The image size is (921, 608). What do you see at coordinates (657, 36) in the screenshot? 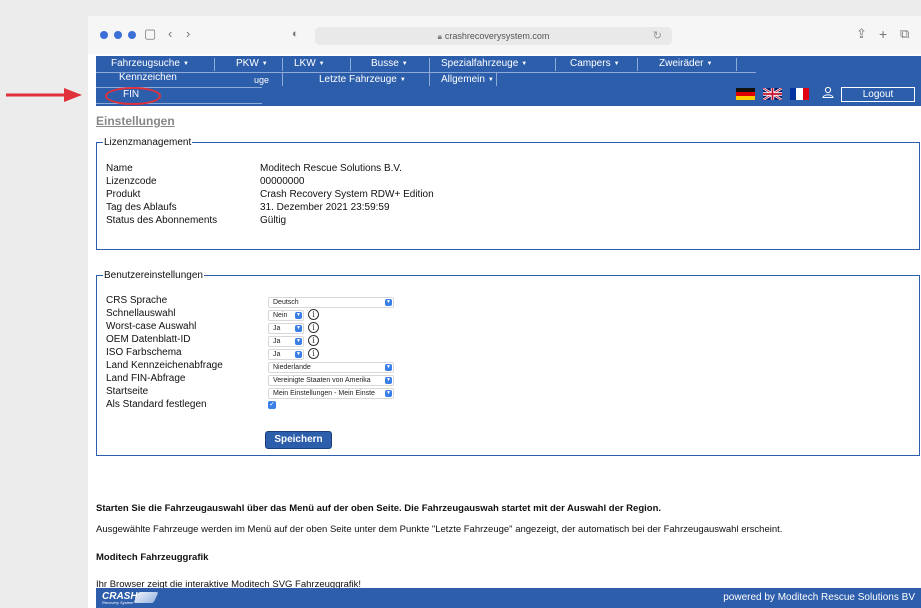
I see `reload-icon: ↻` at bounding box center [657, 36].